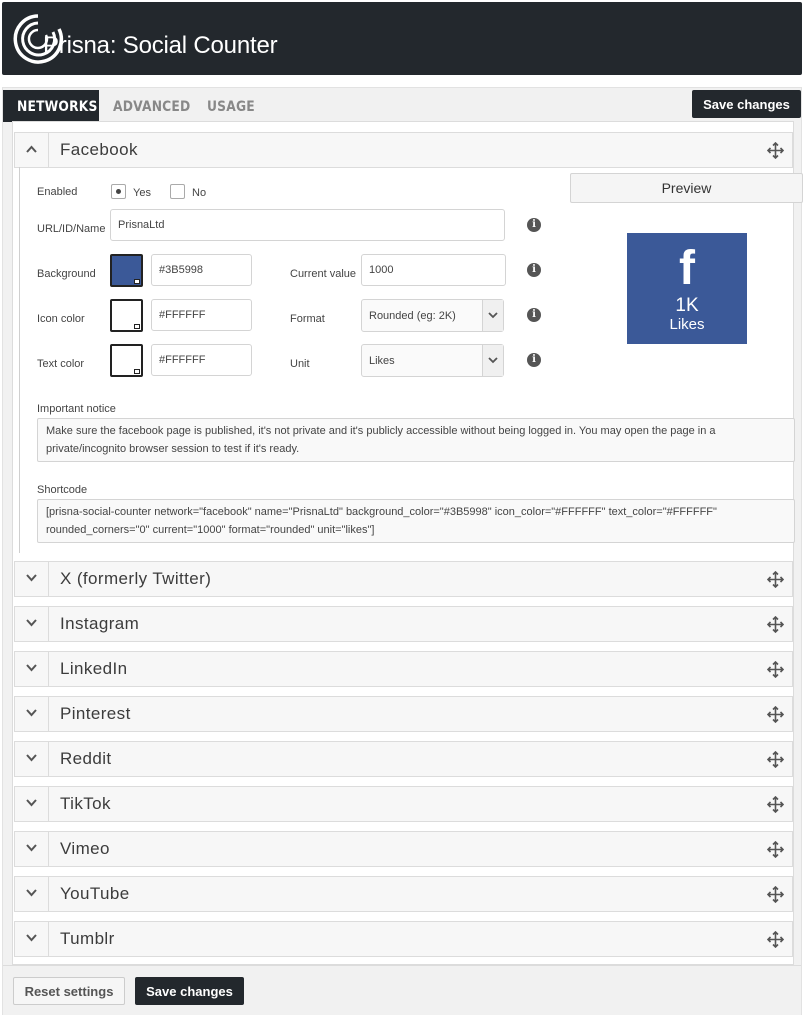  Describe the element at coordinates (403, 150) in the screenshot. I see `accordion-facebook: Facebook` at that location.